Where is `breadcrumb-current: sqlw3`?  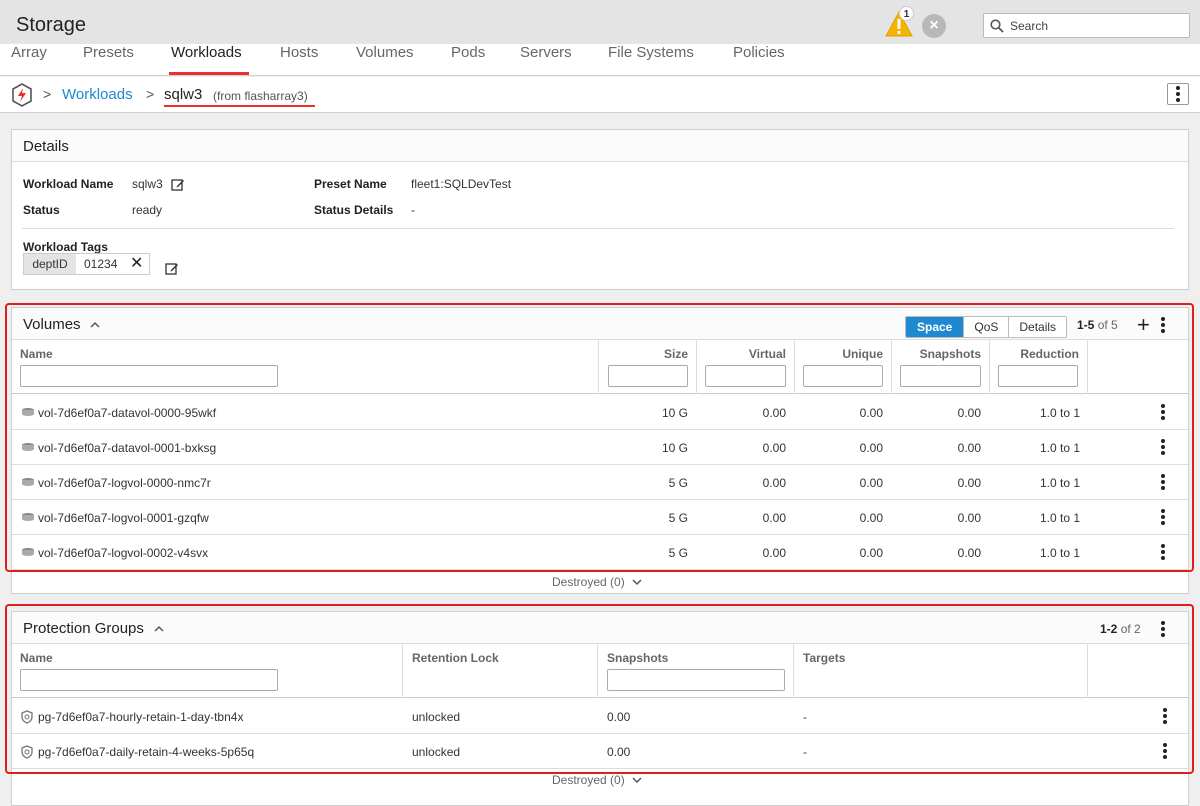
breadcrumb-current: sqlw3 is located at coordinates (183, 94).